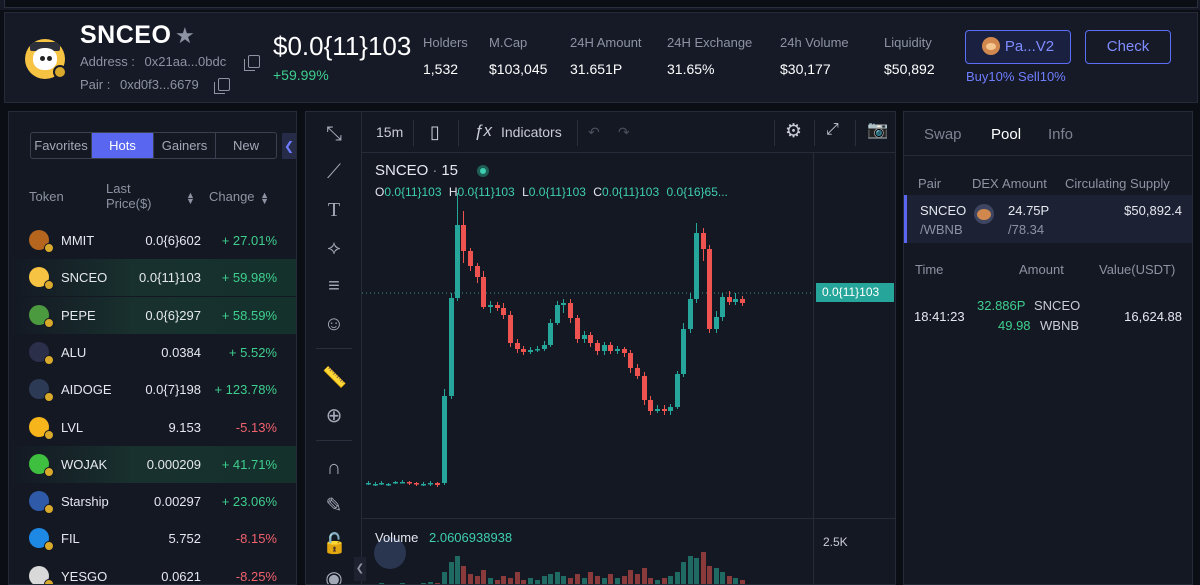 This screenshot has width=1200, height=585. I want to click on settings-gear-icon: ⚙, so click(793, 131).